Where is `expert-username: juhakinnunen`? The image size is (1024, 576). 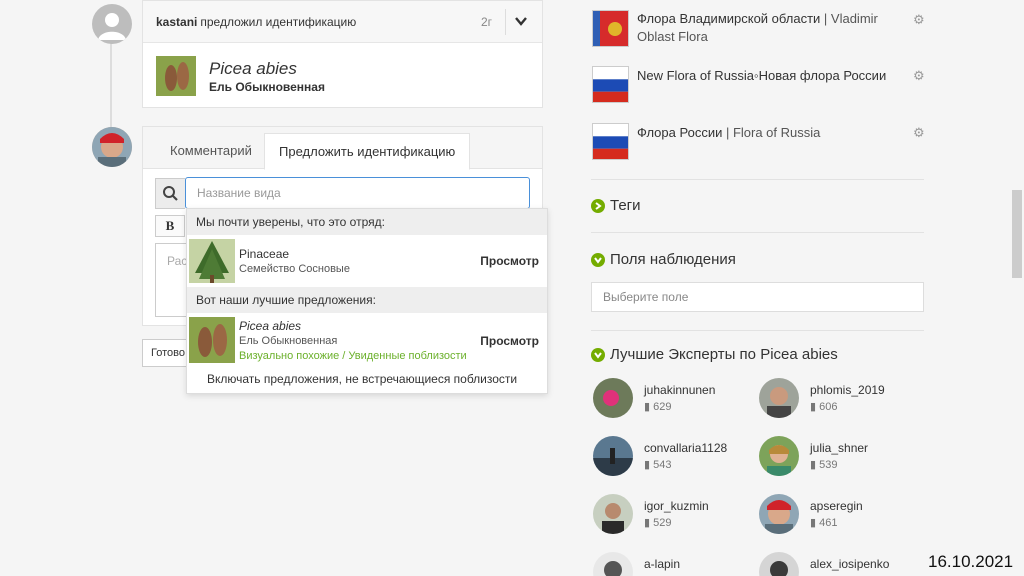 expert-username: juhakinnunen is located at coordinates (680, 390).